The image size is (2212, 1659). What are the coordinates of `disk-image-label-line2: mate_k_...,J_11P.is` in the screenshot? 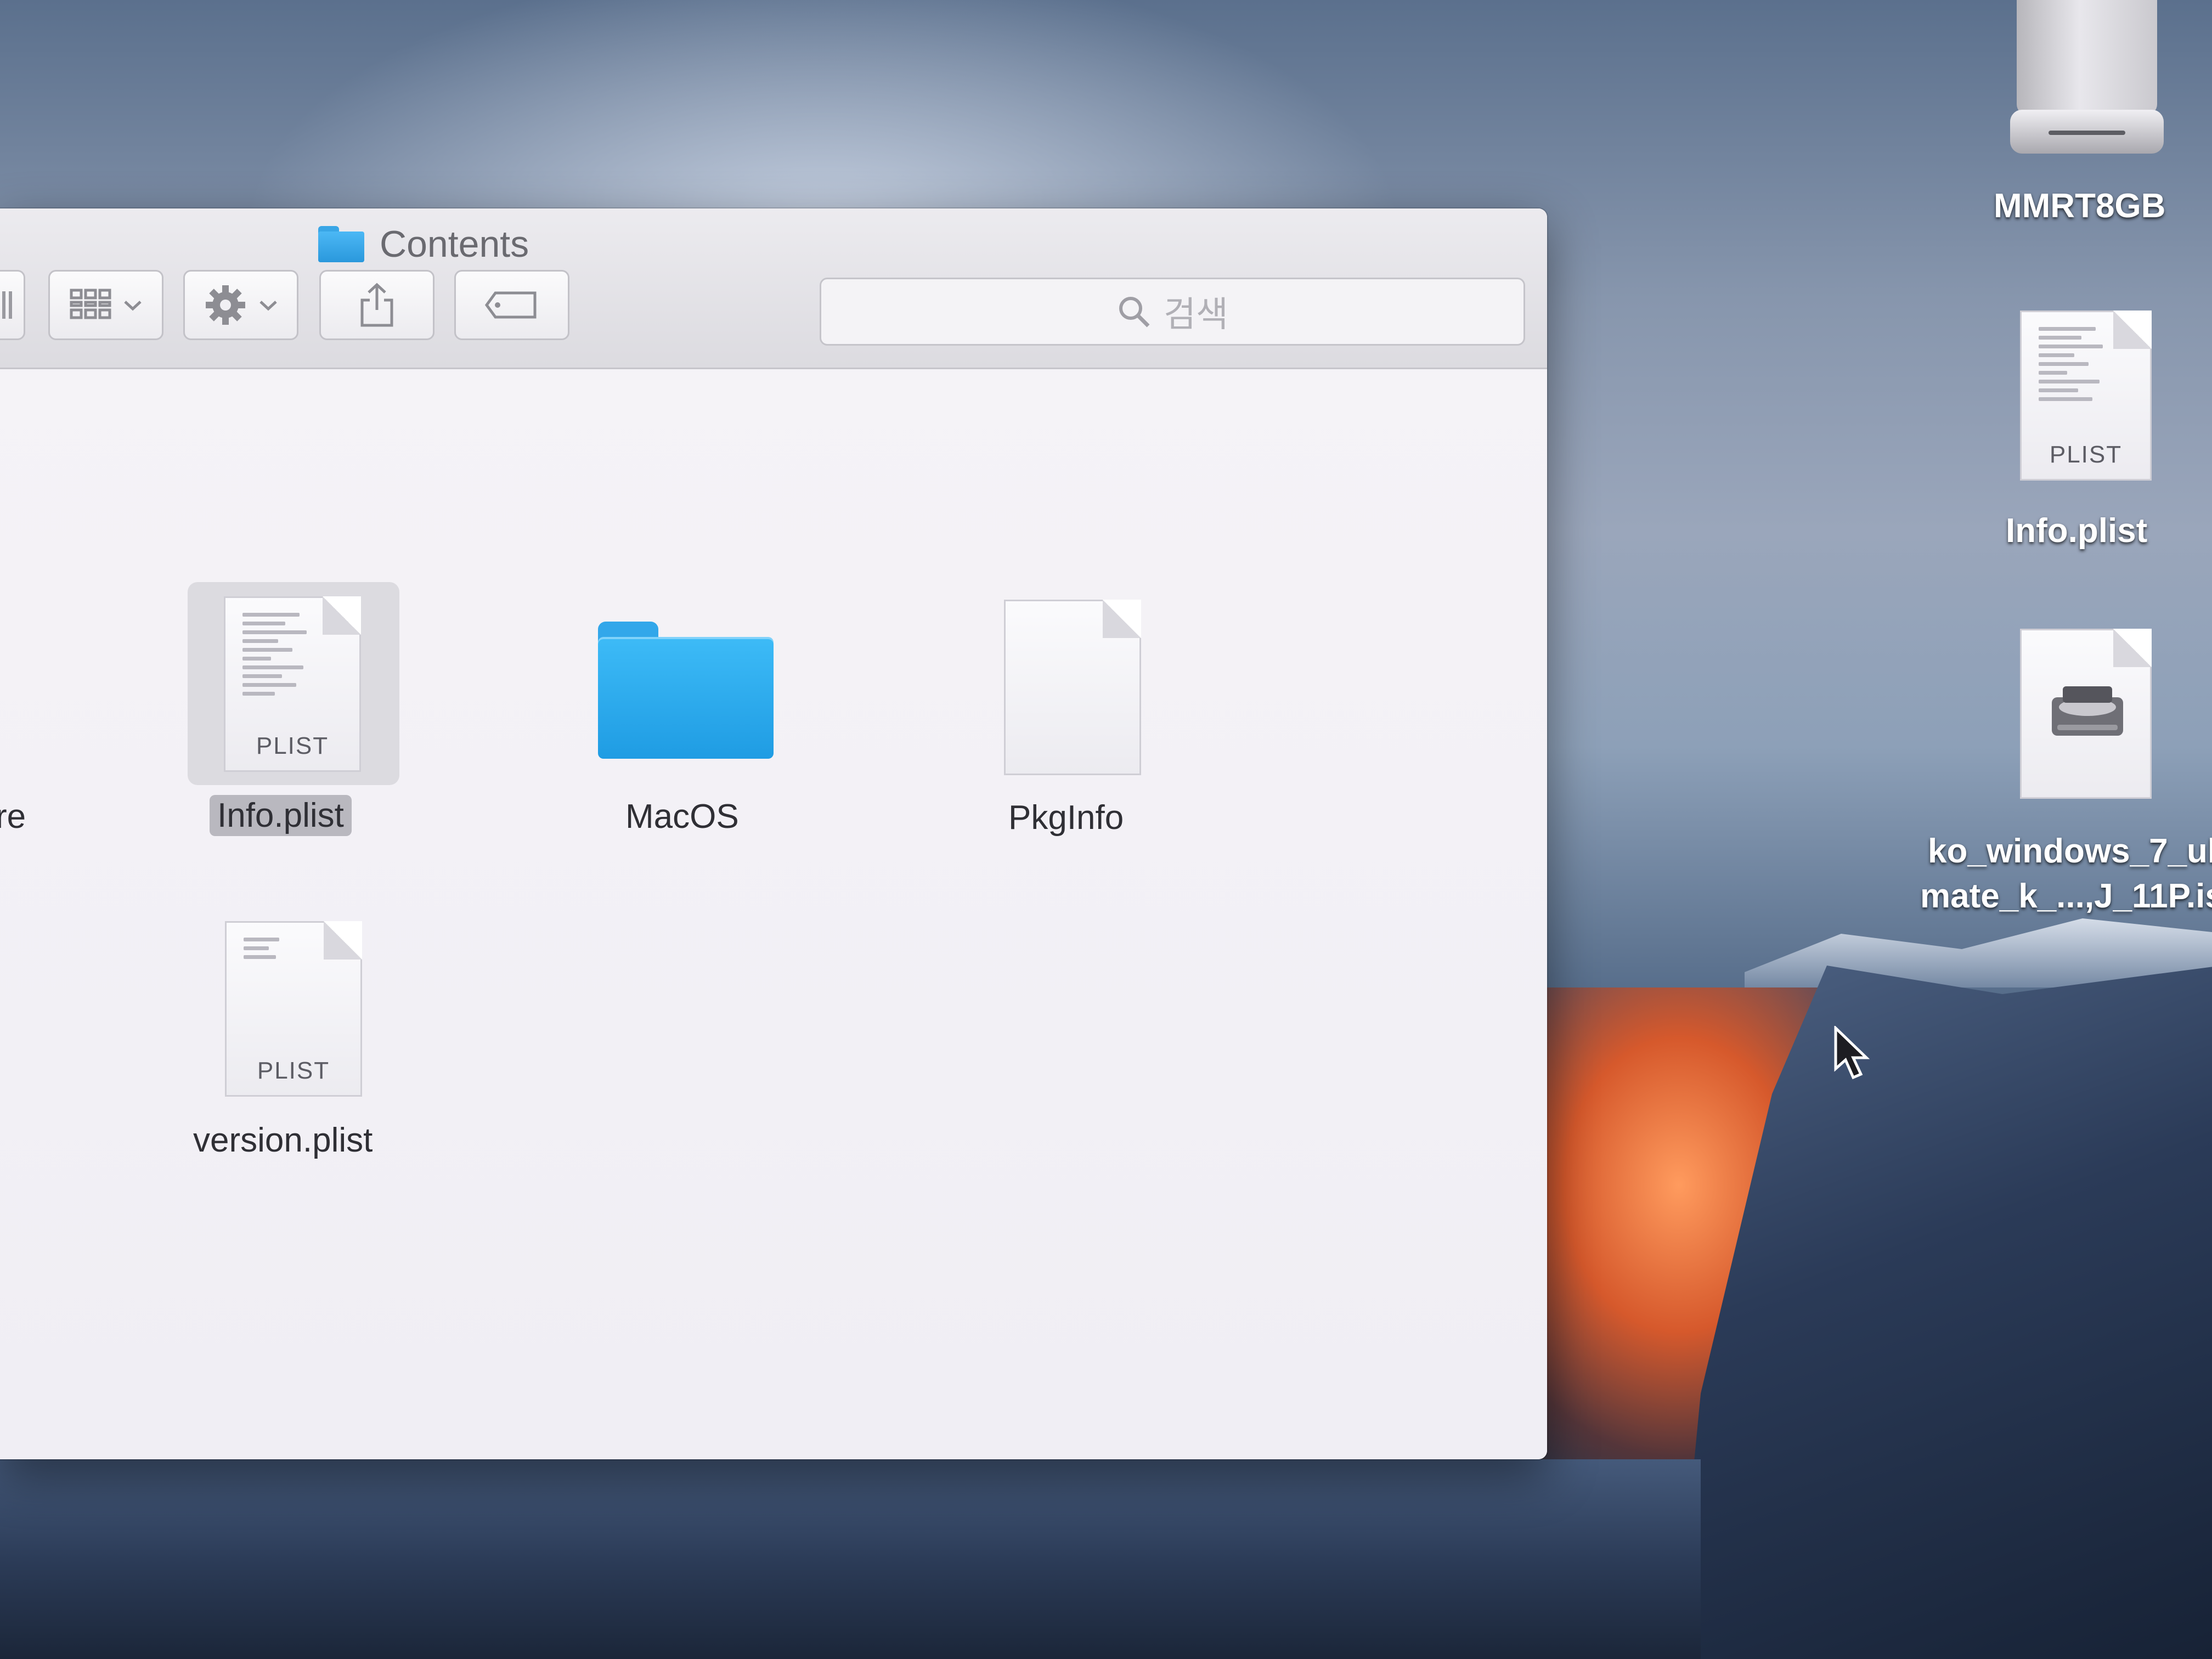 It's located at (2066, 897).